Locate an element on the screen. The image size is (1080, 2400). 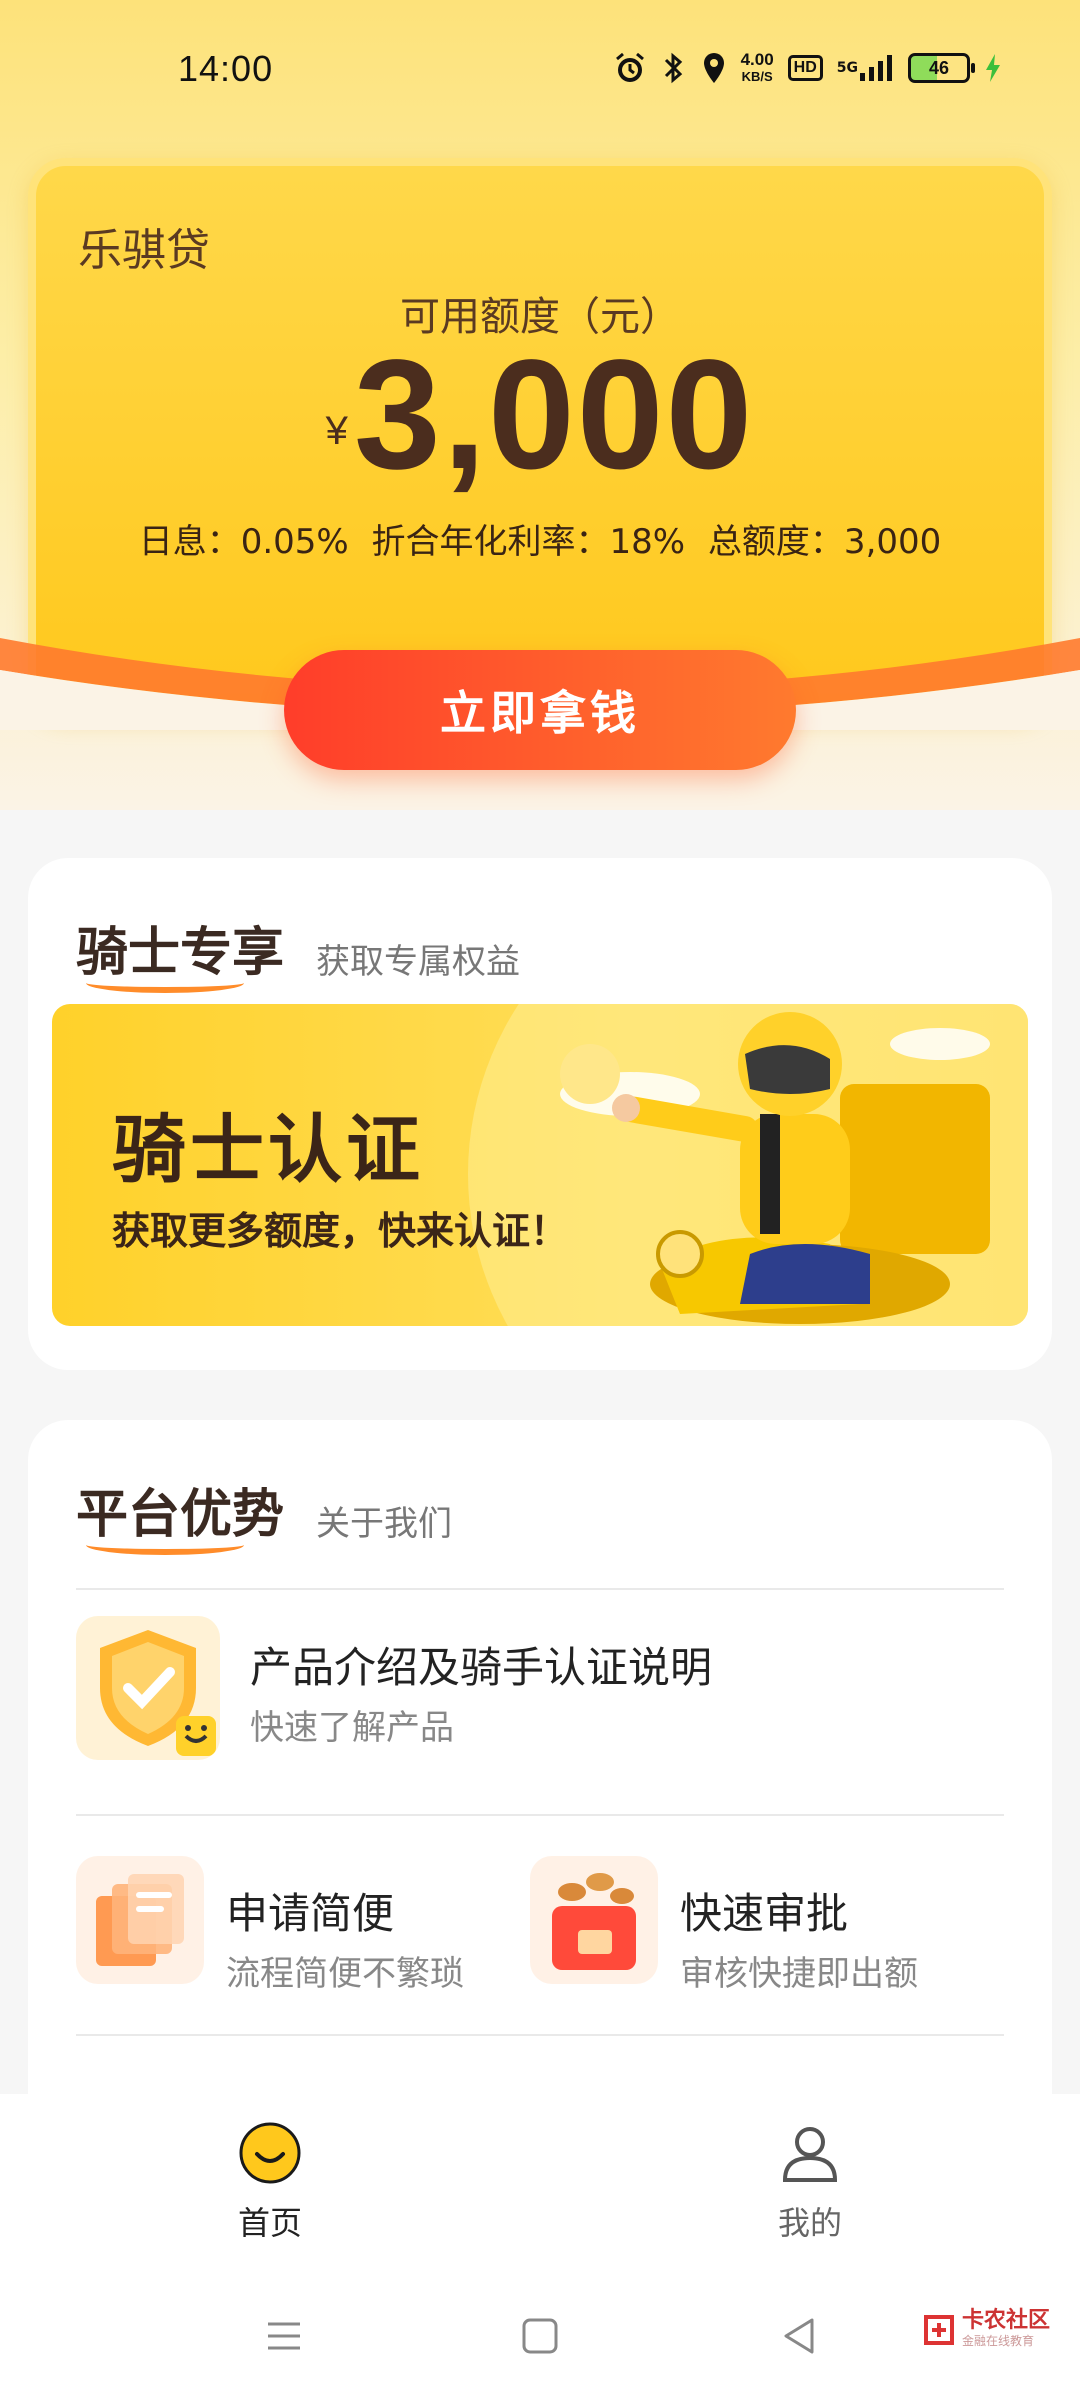
rider-illustration is located at coordinates (775, 1168).